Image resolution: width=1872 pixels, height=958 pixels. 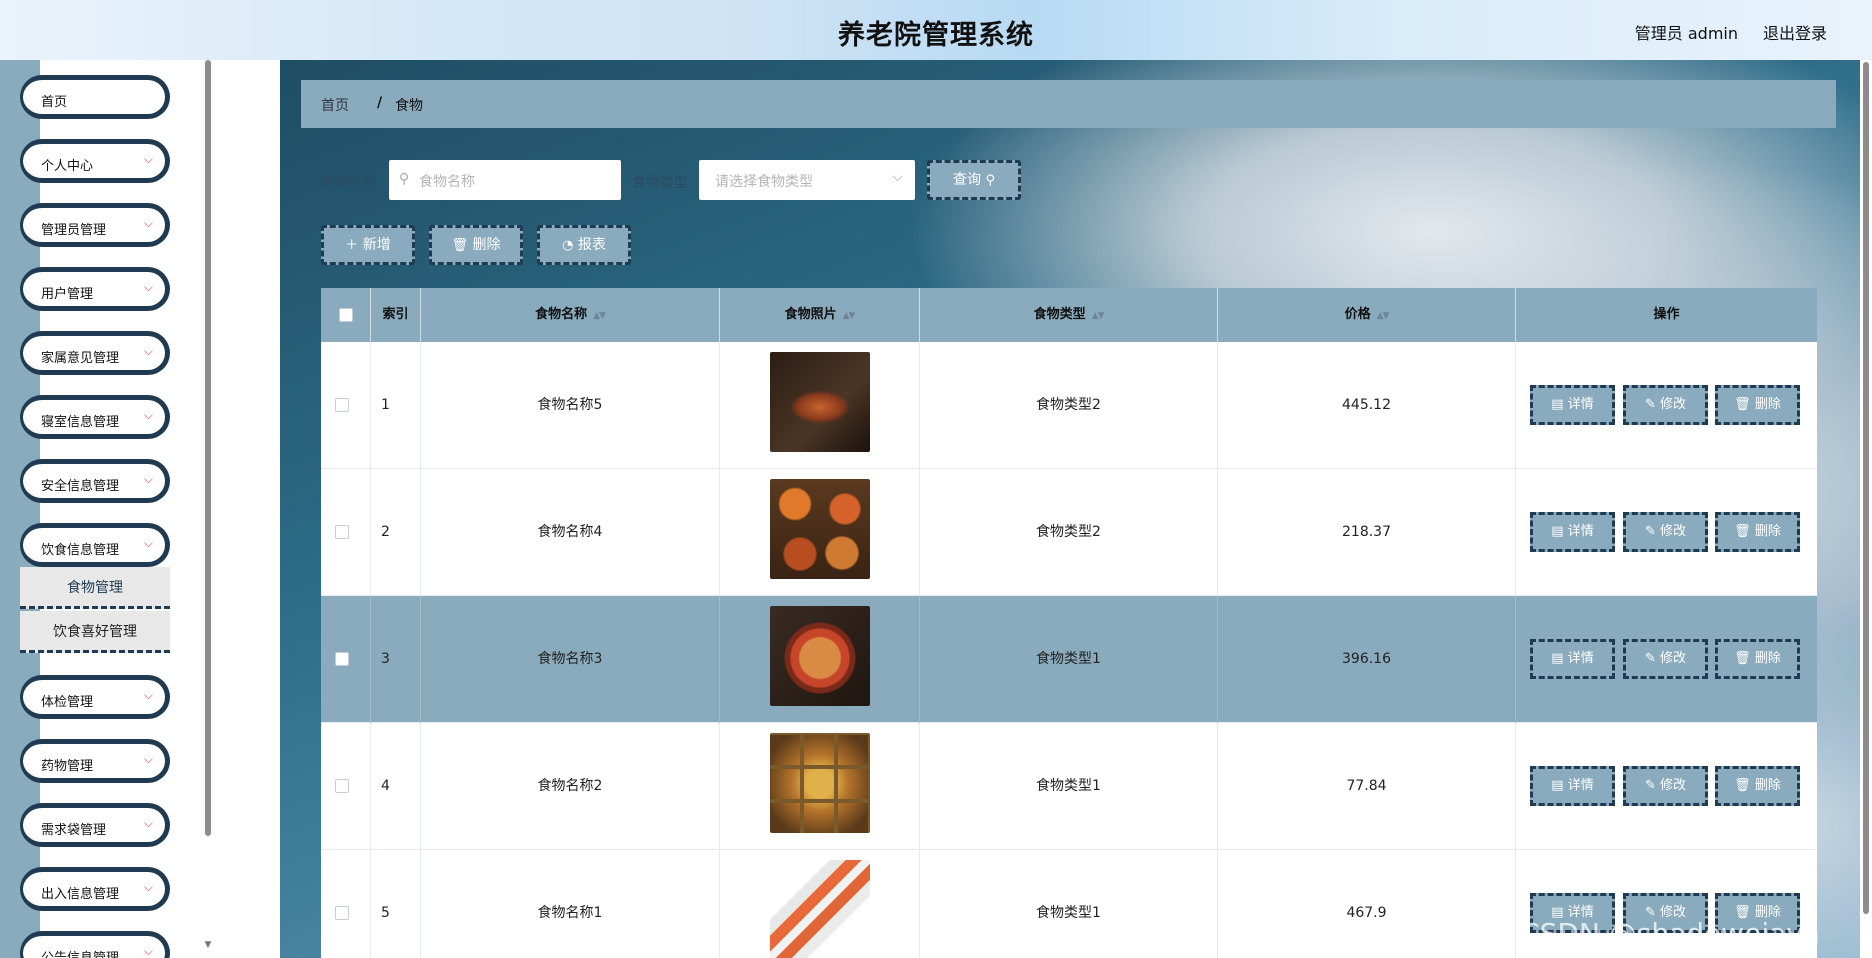 What do you see at coordinates (936, 30) in the screenshot?
I see `app-header: 养老院管理系统 管理员 admin 退出登录` at bounding box center [936, 30].